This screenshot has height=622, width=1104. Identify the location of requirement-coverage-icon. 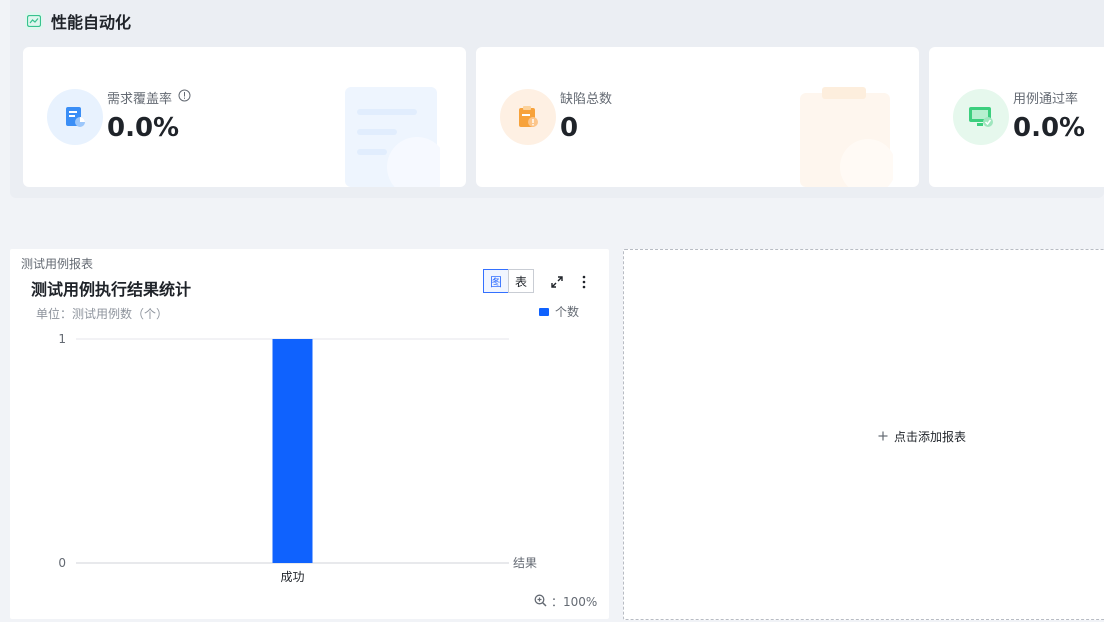
(75, 117).